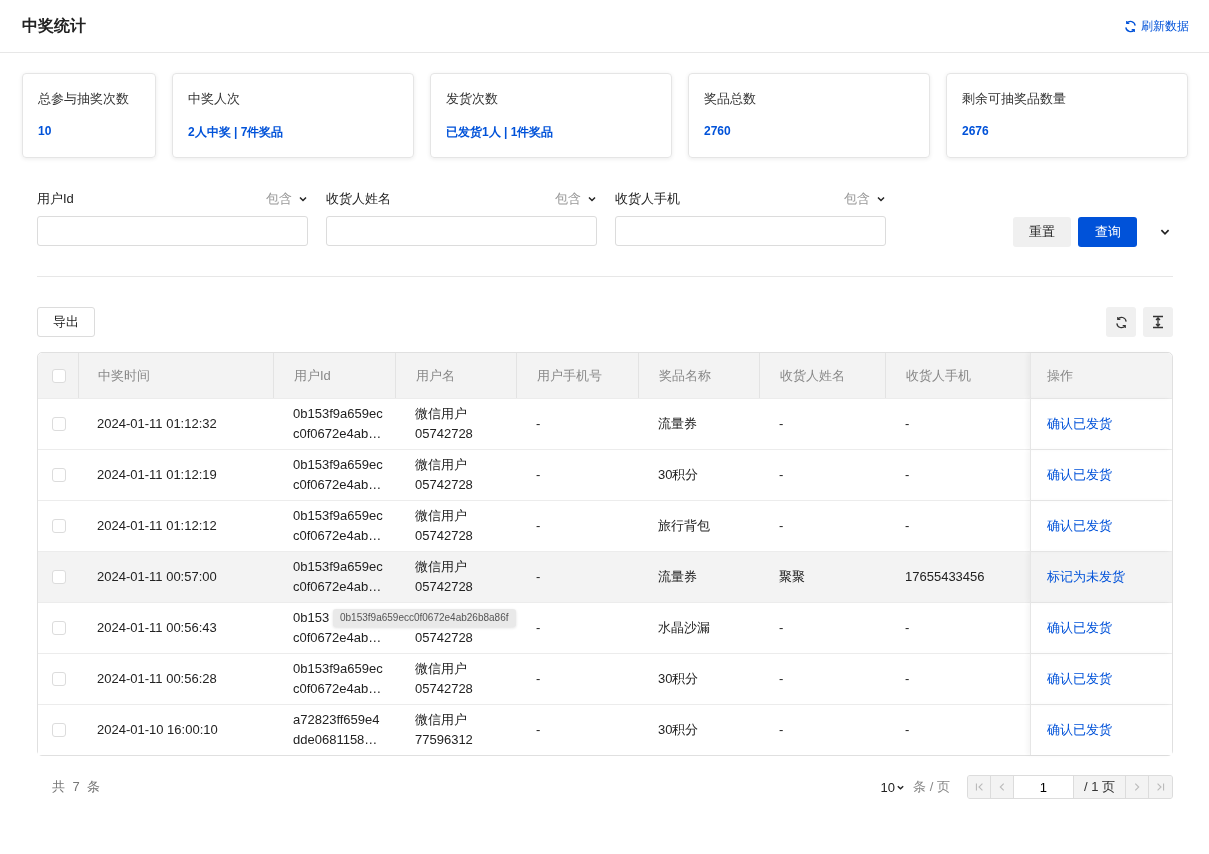  Describe the element at coordinates (55, 199) in the screenshot. I see `filter-label: 用户Id` at that location.